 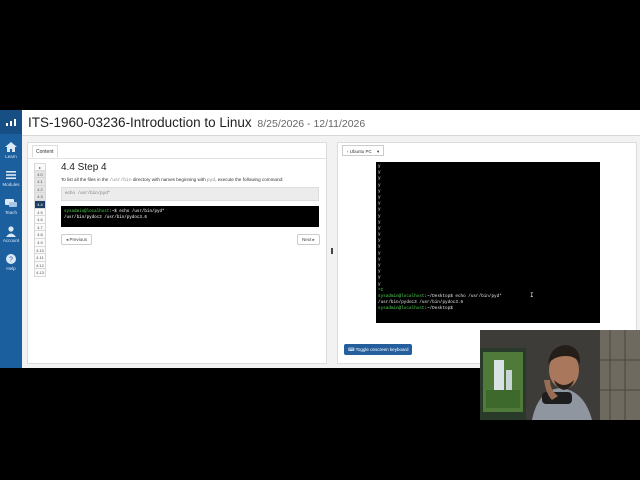 What do you see at coordinates (45, 151) in the screenshot?
I see `tab-content: Content` at bounding box center [45, 151].